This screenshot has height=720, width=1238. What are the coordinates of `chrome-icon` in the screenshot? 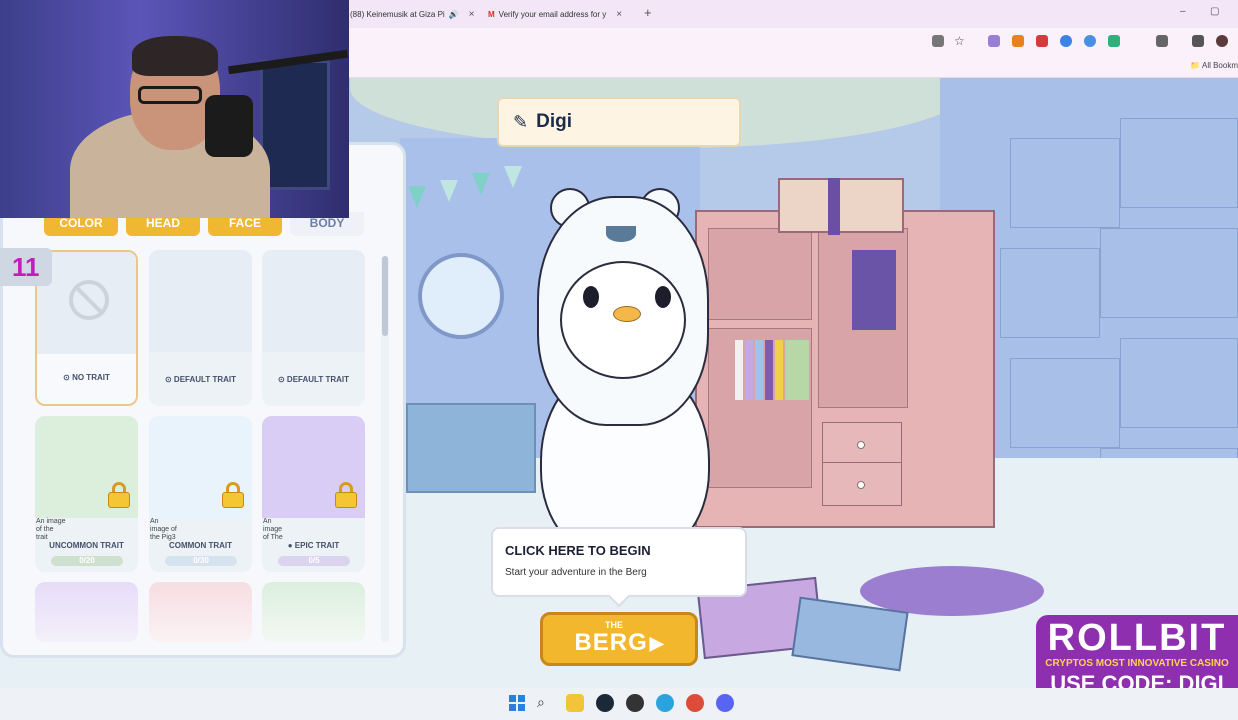 It's located at (695, 703).